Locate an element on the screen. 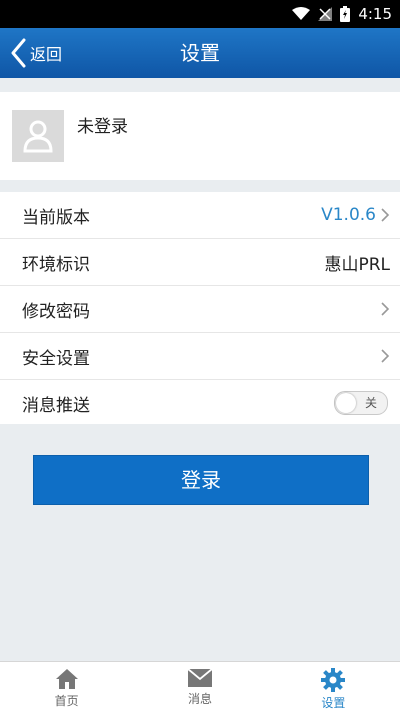  status-bar: 4:15 is located at coordinates (200, 14).